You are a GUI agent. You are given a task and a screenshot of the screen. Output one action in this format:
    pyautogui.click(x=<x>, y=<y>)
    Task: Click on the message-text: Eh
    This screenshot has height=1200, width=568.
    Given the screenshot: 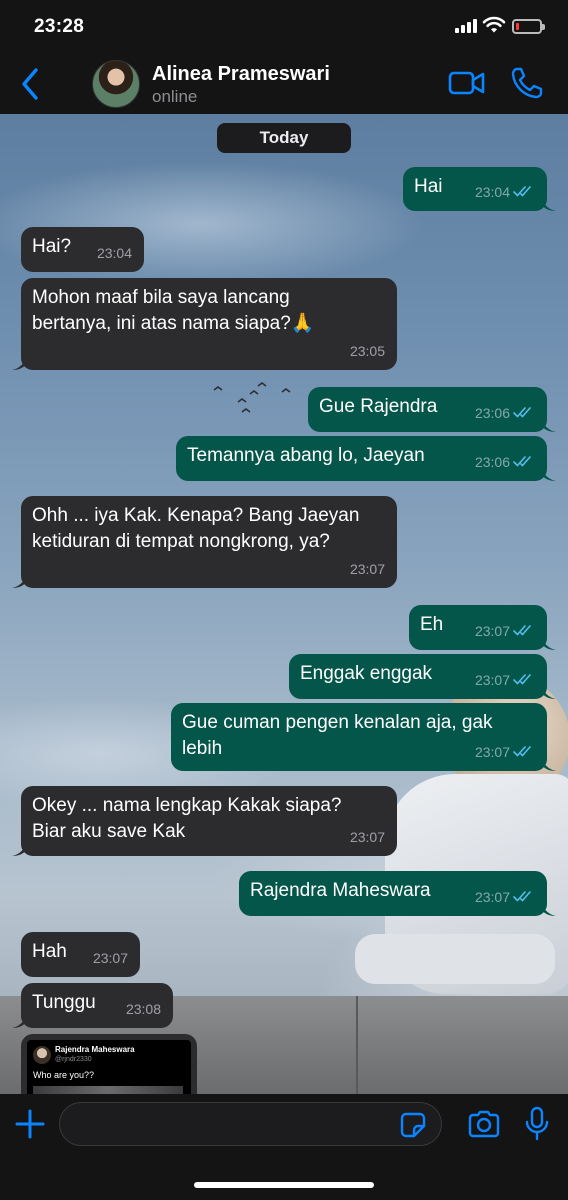 What is the action you would take?
    pyautogui.click(x=431, y=625)
    